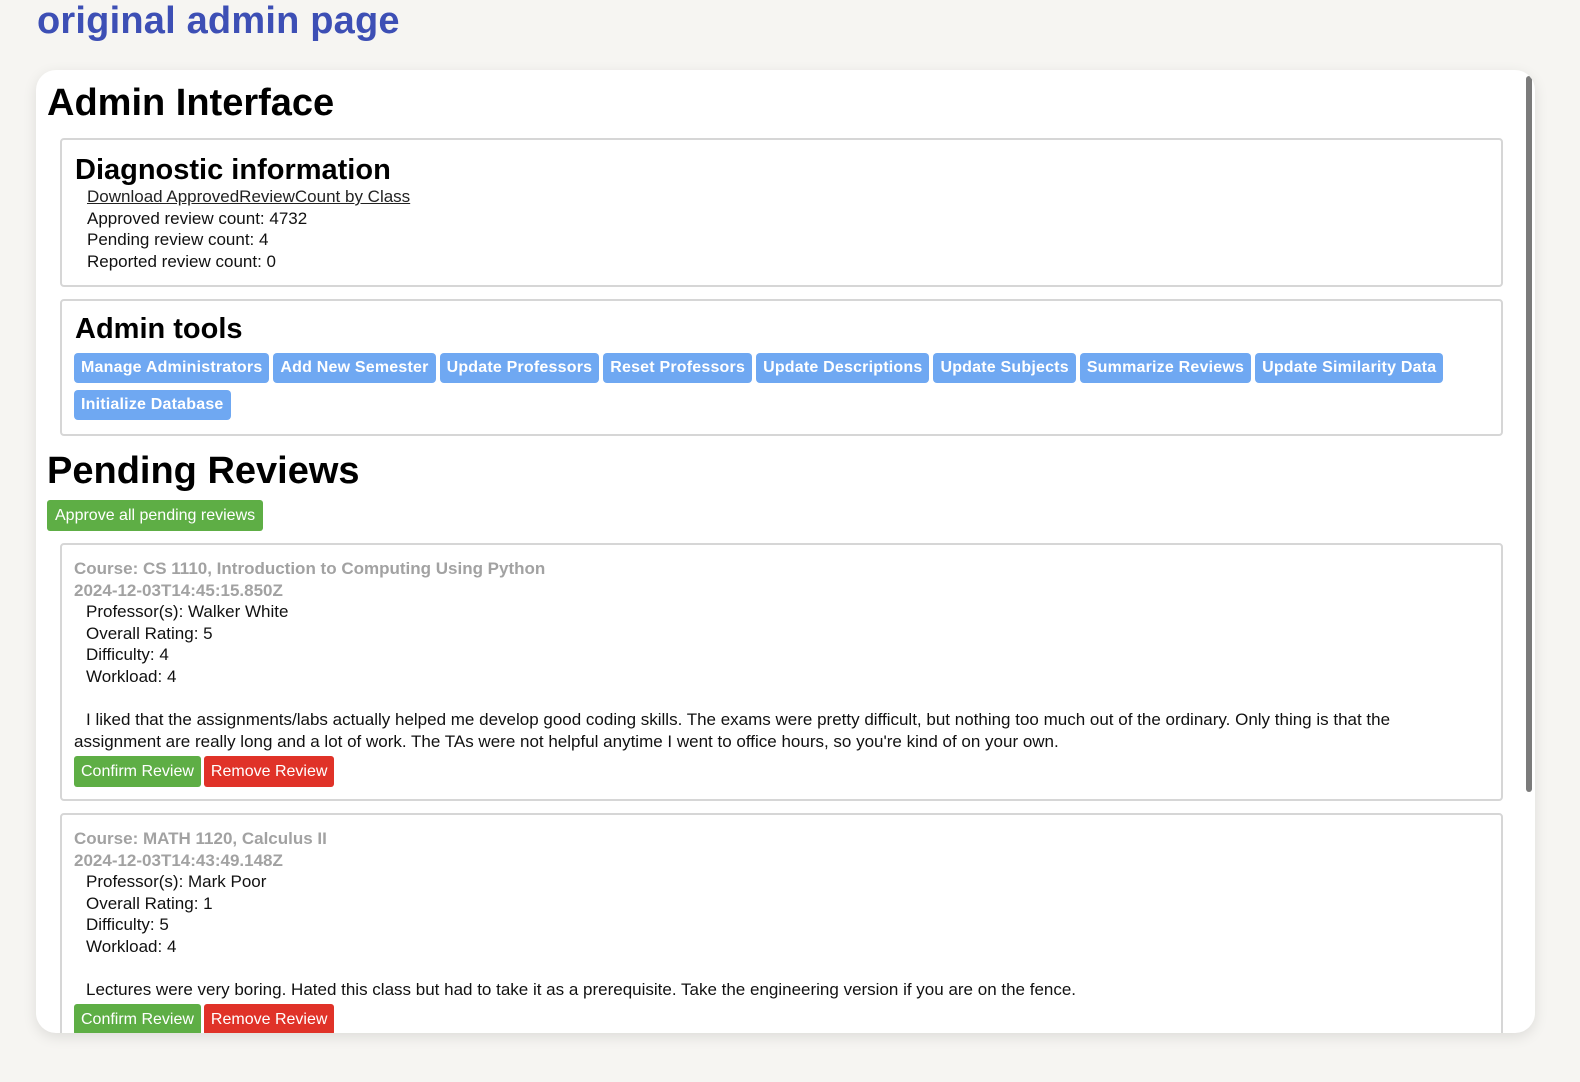  Describe the element at coordinates (152, 405) in the screenshot. I see `initialize-database-button: Initialize Database` at that location.